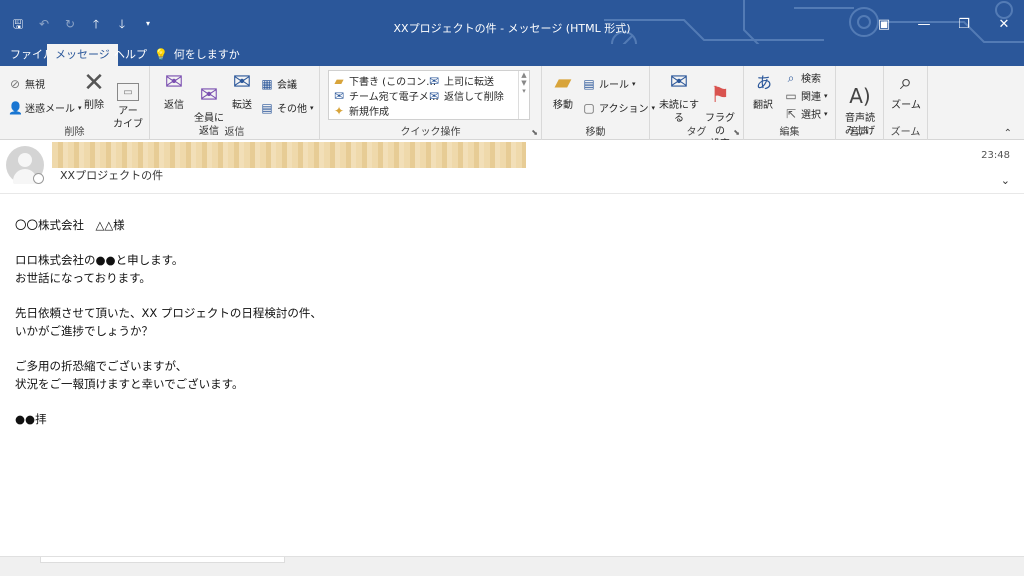 This screenshot has width=1024, height=576. I want to click on lightbulb-icon: 💡, so click(161, 54).